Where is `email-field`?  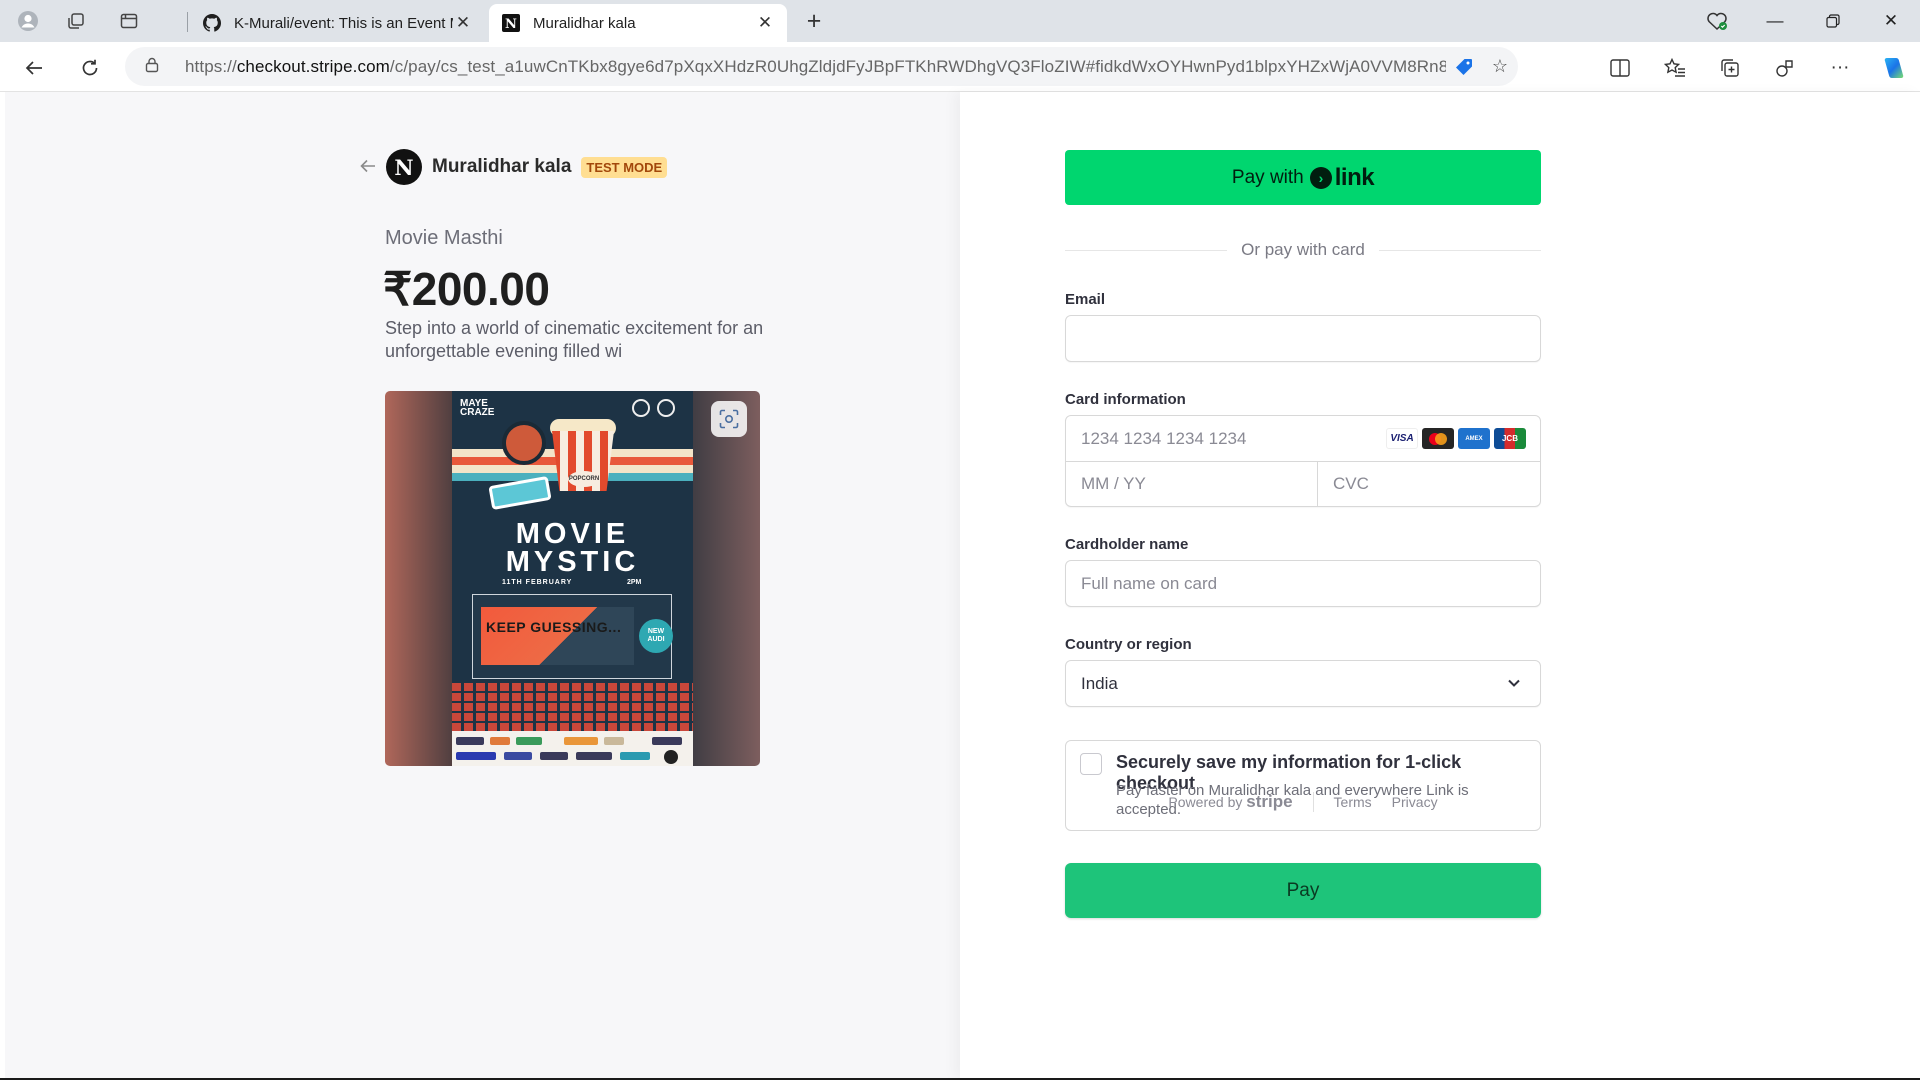
email-field is located at coordinates (1303, 338).